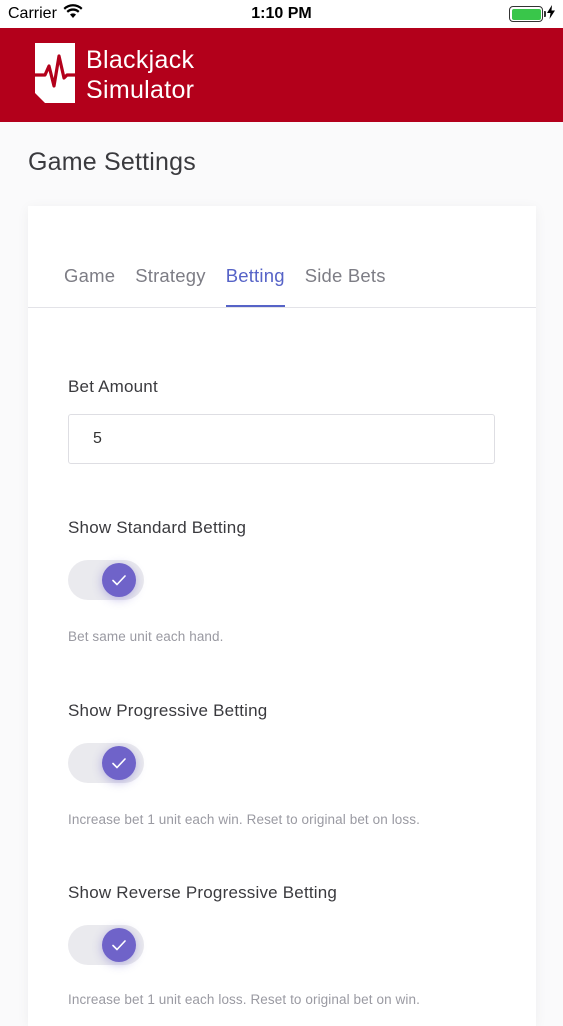 Image resolution: width=563 pixels, height=1026 pixels. Describe the element at coordinates (140, 60) in the screenshot. I see `logo-line-1: Blackjack` at that location.